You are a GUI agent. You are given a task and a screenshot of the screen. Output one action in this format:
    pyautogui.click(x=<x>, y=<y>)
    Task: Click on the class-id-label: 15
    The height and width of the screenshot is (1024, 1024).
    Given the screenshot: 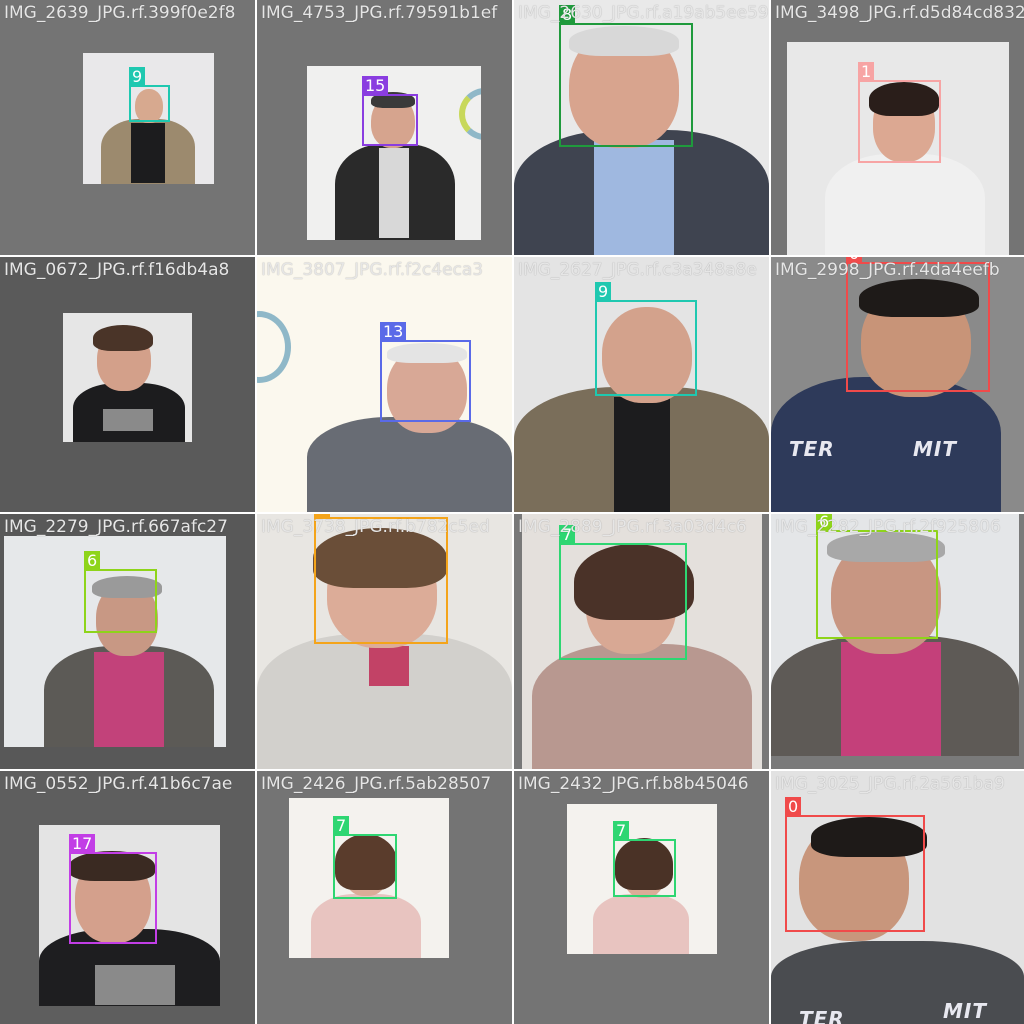 What is the action you would take?
    pyautogui.click(x=375, y=85)
    